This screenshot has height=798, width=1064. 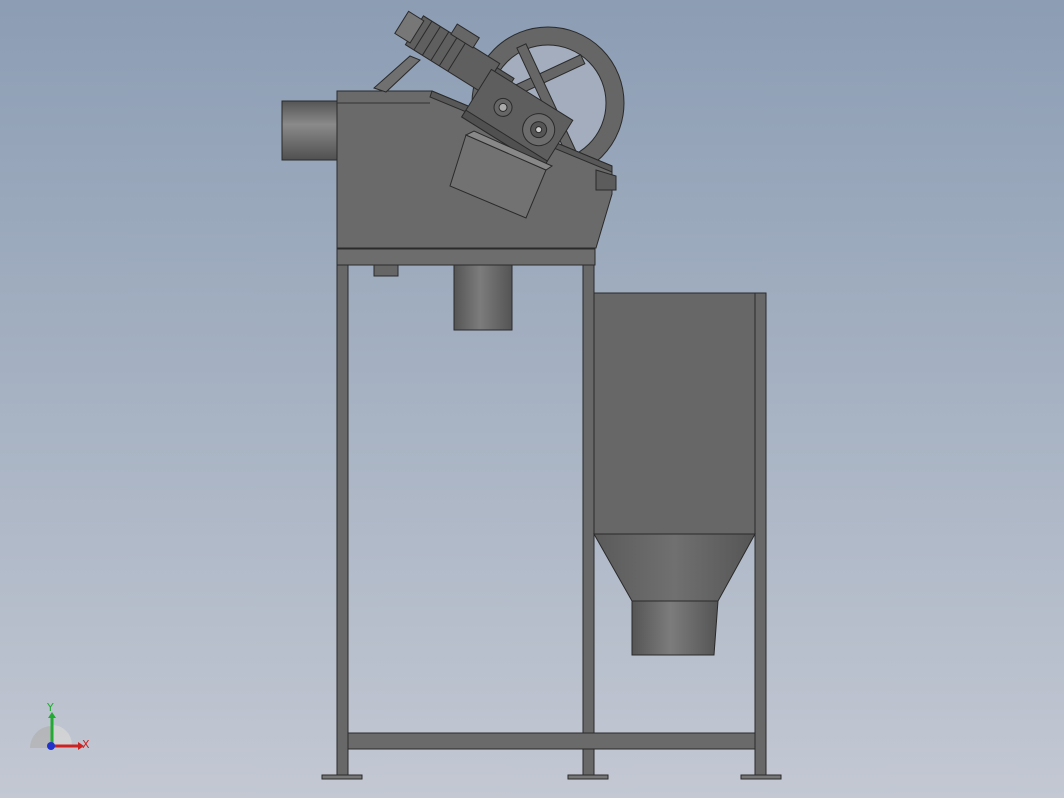 What do you see at coordinates (57, 731) in the screenshot?
I see `coordinate-triad-icon` at bounding box center [57, 731].